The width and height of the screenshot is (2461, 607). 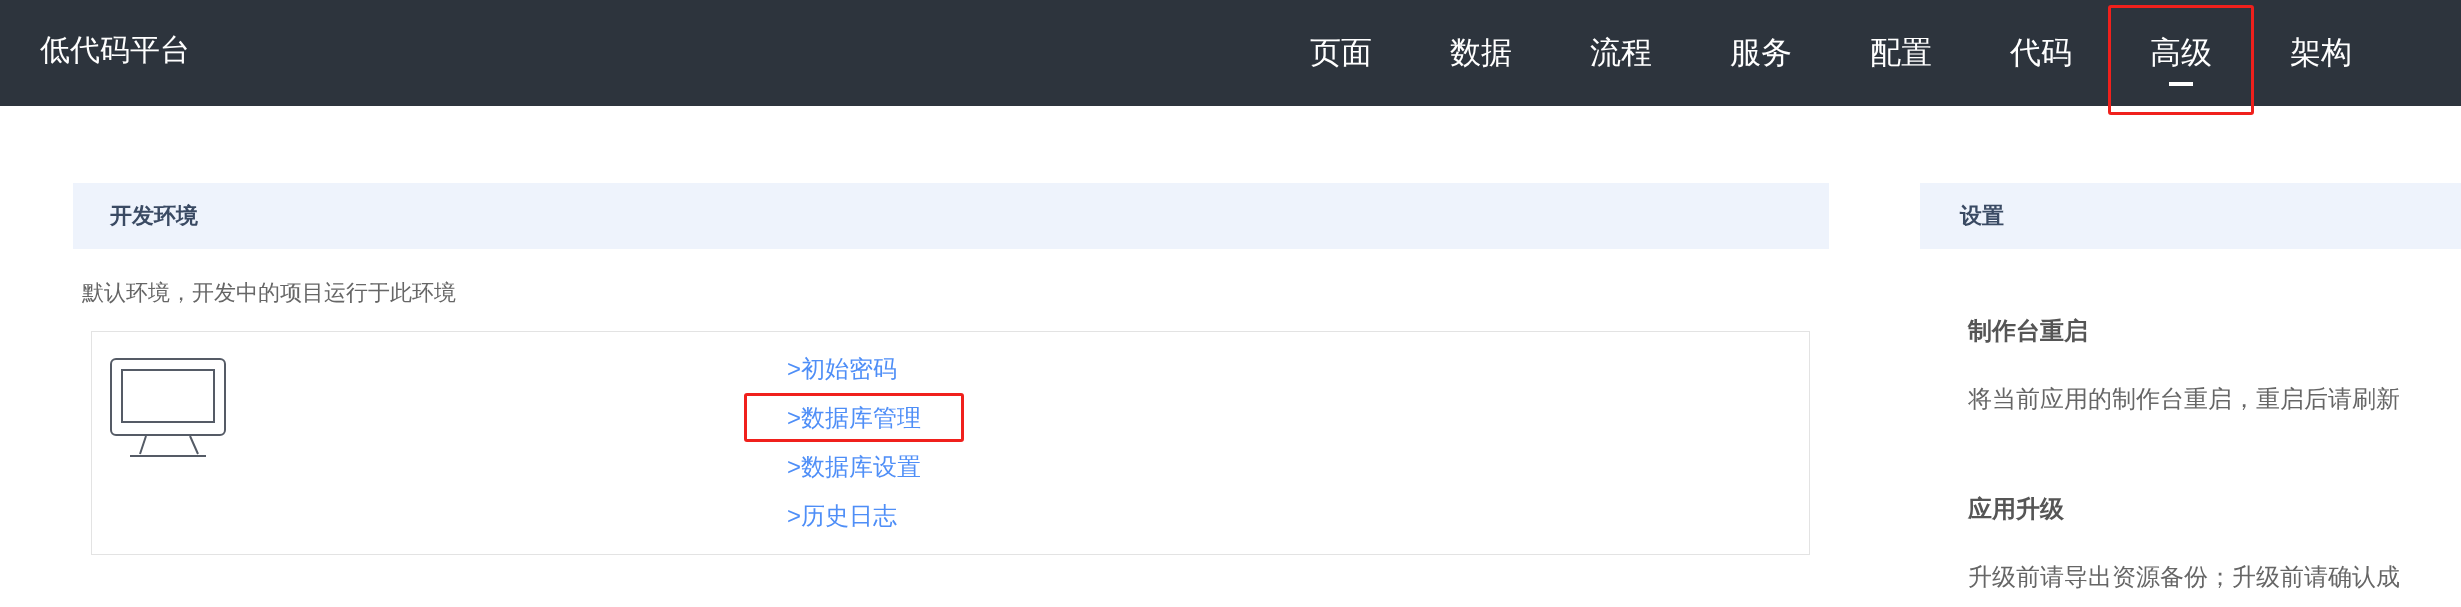 What do you see at coordinates (1982, 216) in the screenshot?
I see `section-title: 设置` at bounding box center [1982, 216].